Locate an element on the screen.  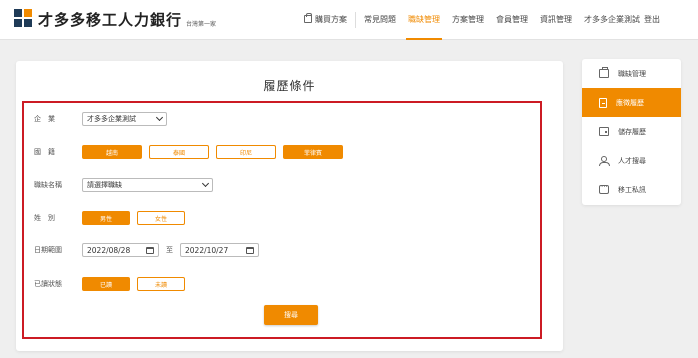
company-select: 才多多企業測試 is located at coordinates (124, 119).